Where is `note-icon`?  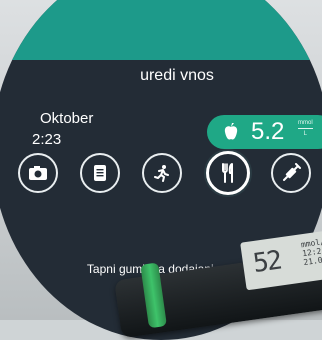
note-icon is located at coordinates (100, 173).